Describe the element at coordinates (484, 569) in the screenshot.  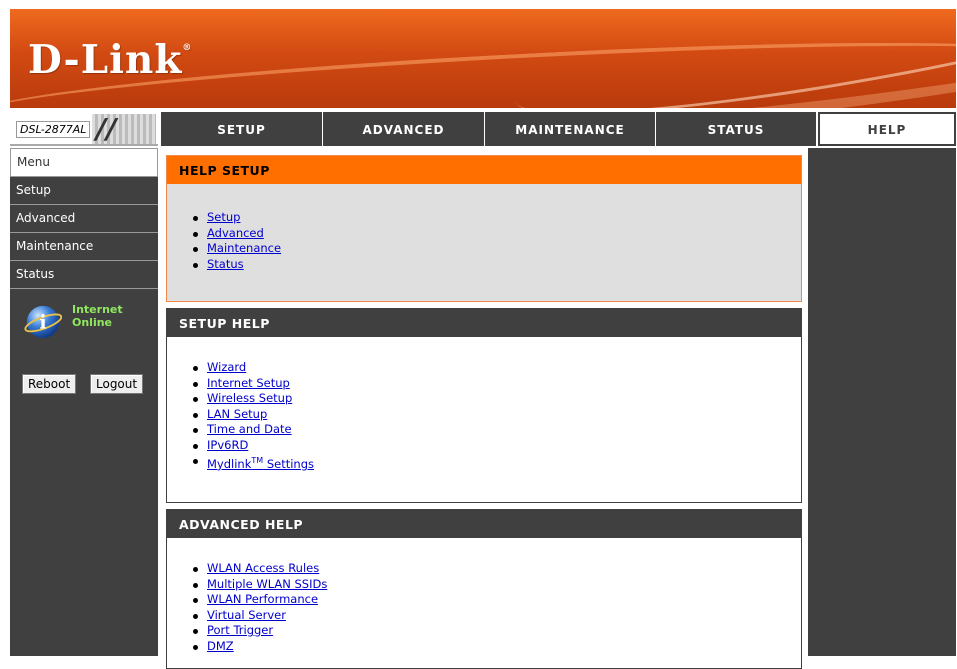
I see `list-item: WLAN Access Rules` at that location.